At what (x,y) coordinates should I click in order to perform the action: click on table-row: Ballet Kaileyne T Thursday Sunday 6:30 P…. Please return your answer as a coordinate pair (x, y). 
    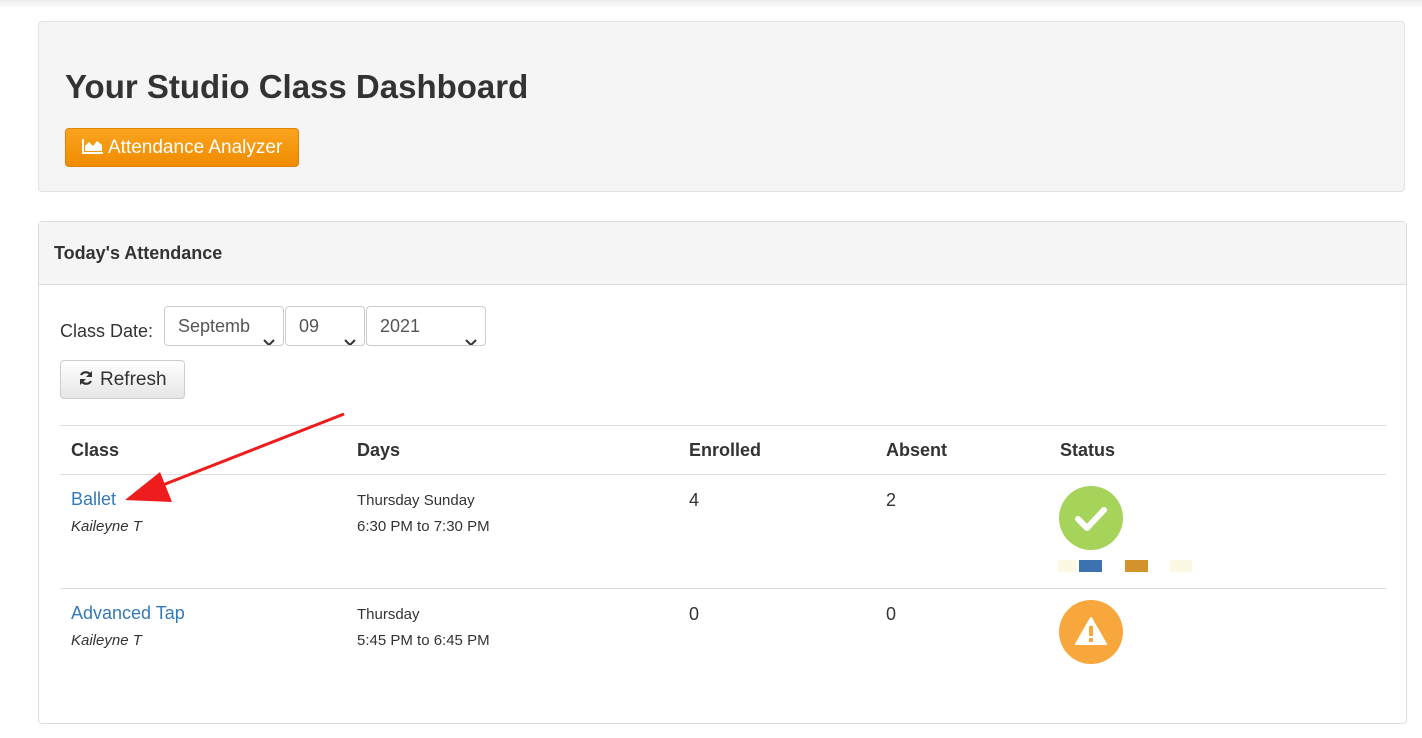
    Looking at the image, I should click on (723, 532).